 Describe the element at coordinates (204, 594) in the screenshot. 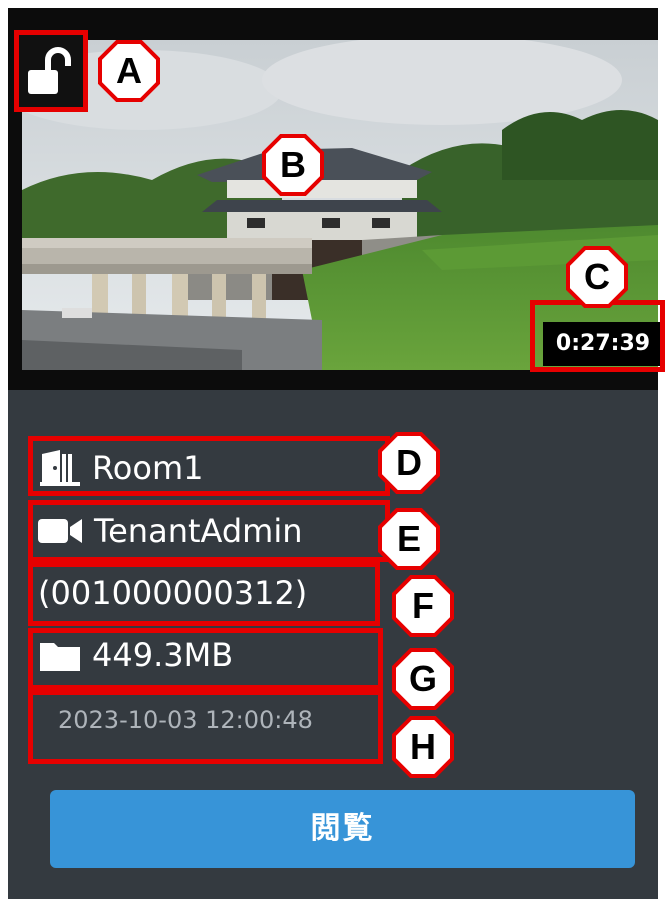

I see `highlight-f` at that location.